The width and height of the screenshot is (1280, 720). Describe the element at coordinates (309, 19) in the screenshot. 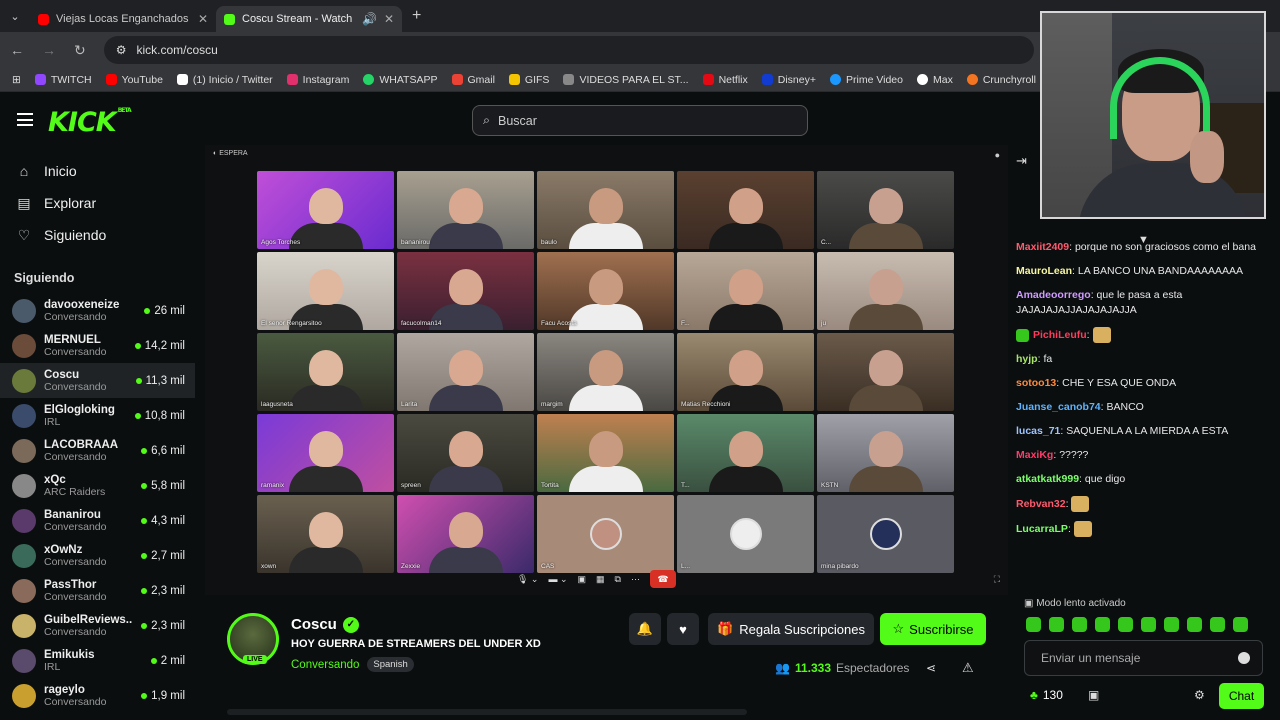

I see `browser-tab-2: Coscu Stream - Watch Live 🔊 ✕` at that location.